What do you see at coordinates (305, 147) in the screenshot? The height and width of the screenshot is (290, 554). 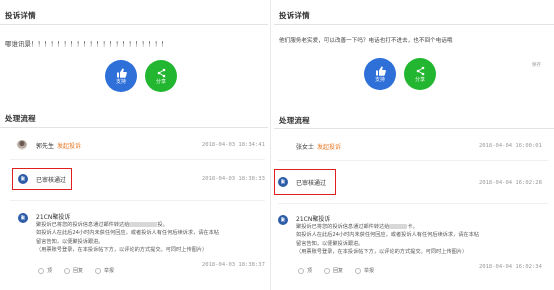 I see `complainant-name: 张女士` at bounding box center [305, 147].